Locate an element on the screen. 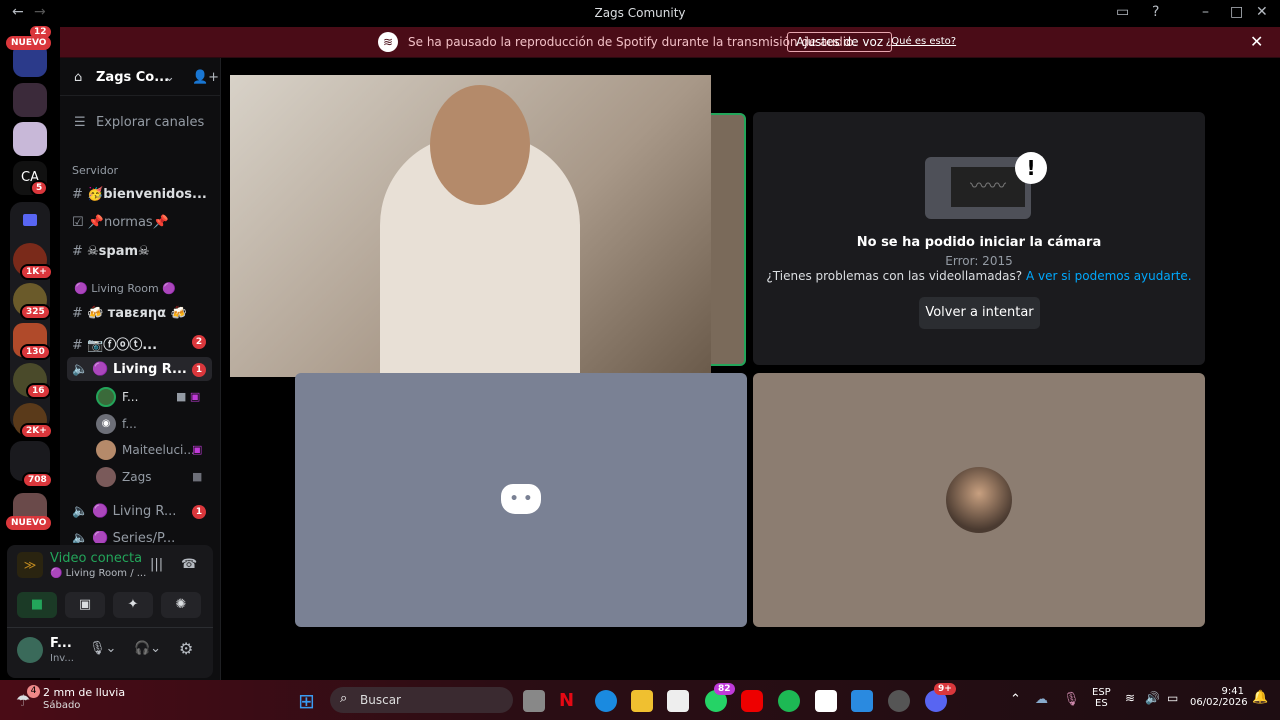 The height and width of the screenshot is (720, 1280). retry-button: Volver a intentar is located at coordinates (979, 313).